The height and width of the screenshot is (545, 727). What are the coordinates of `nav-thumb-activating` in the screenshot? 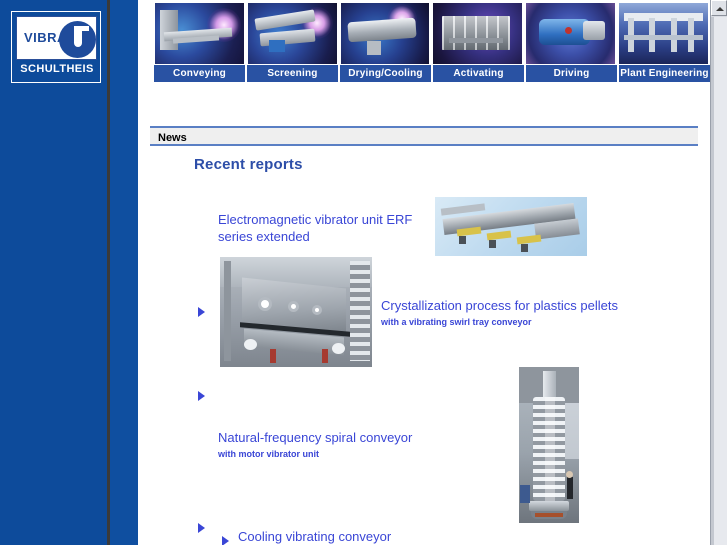 It's located at (478, 33).